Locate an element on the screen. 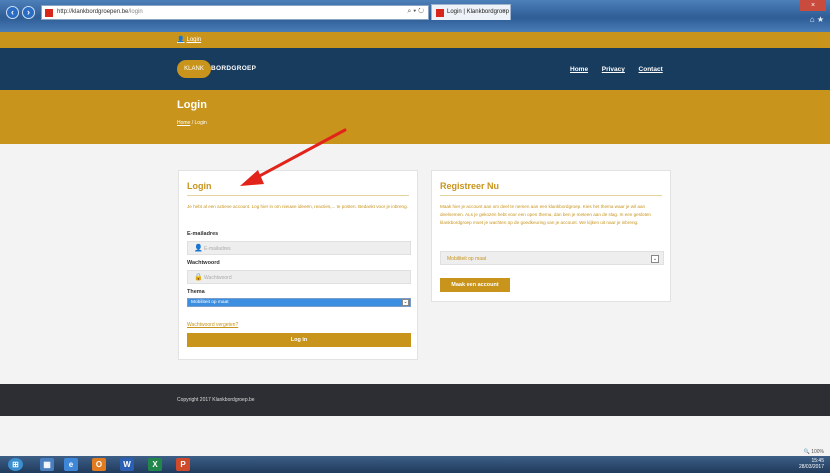  internet-explorer-icon: e is located at coordinates (71, 464).